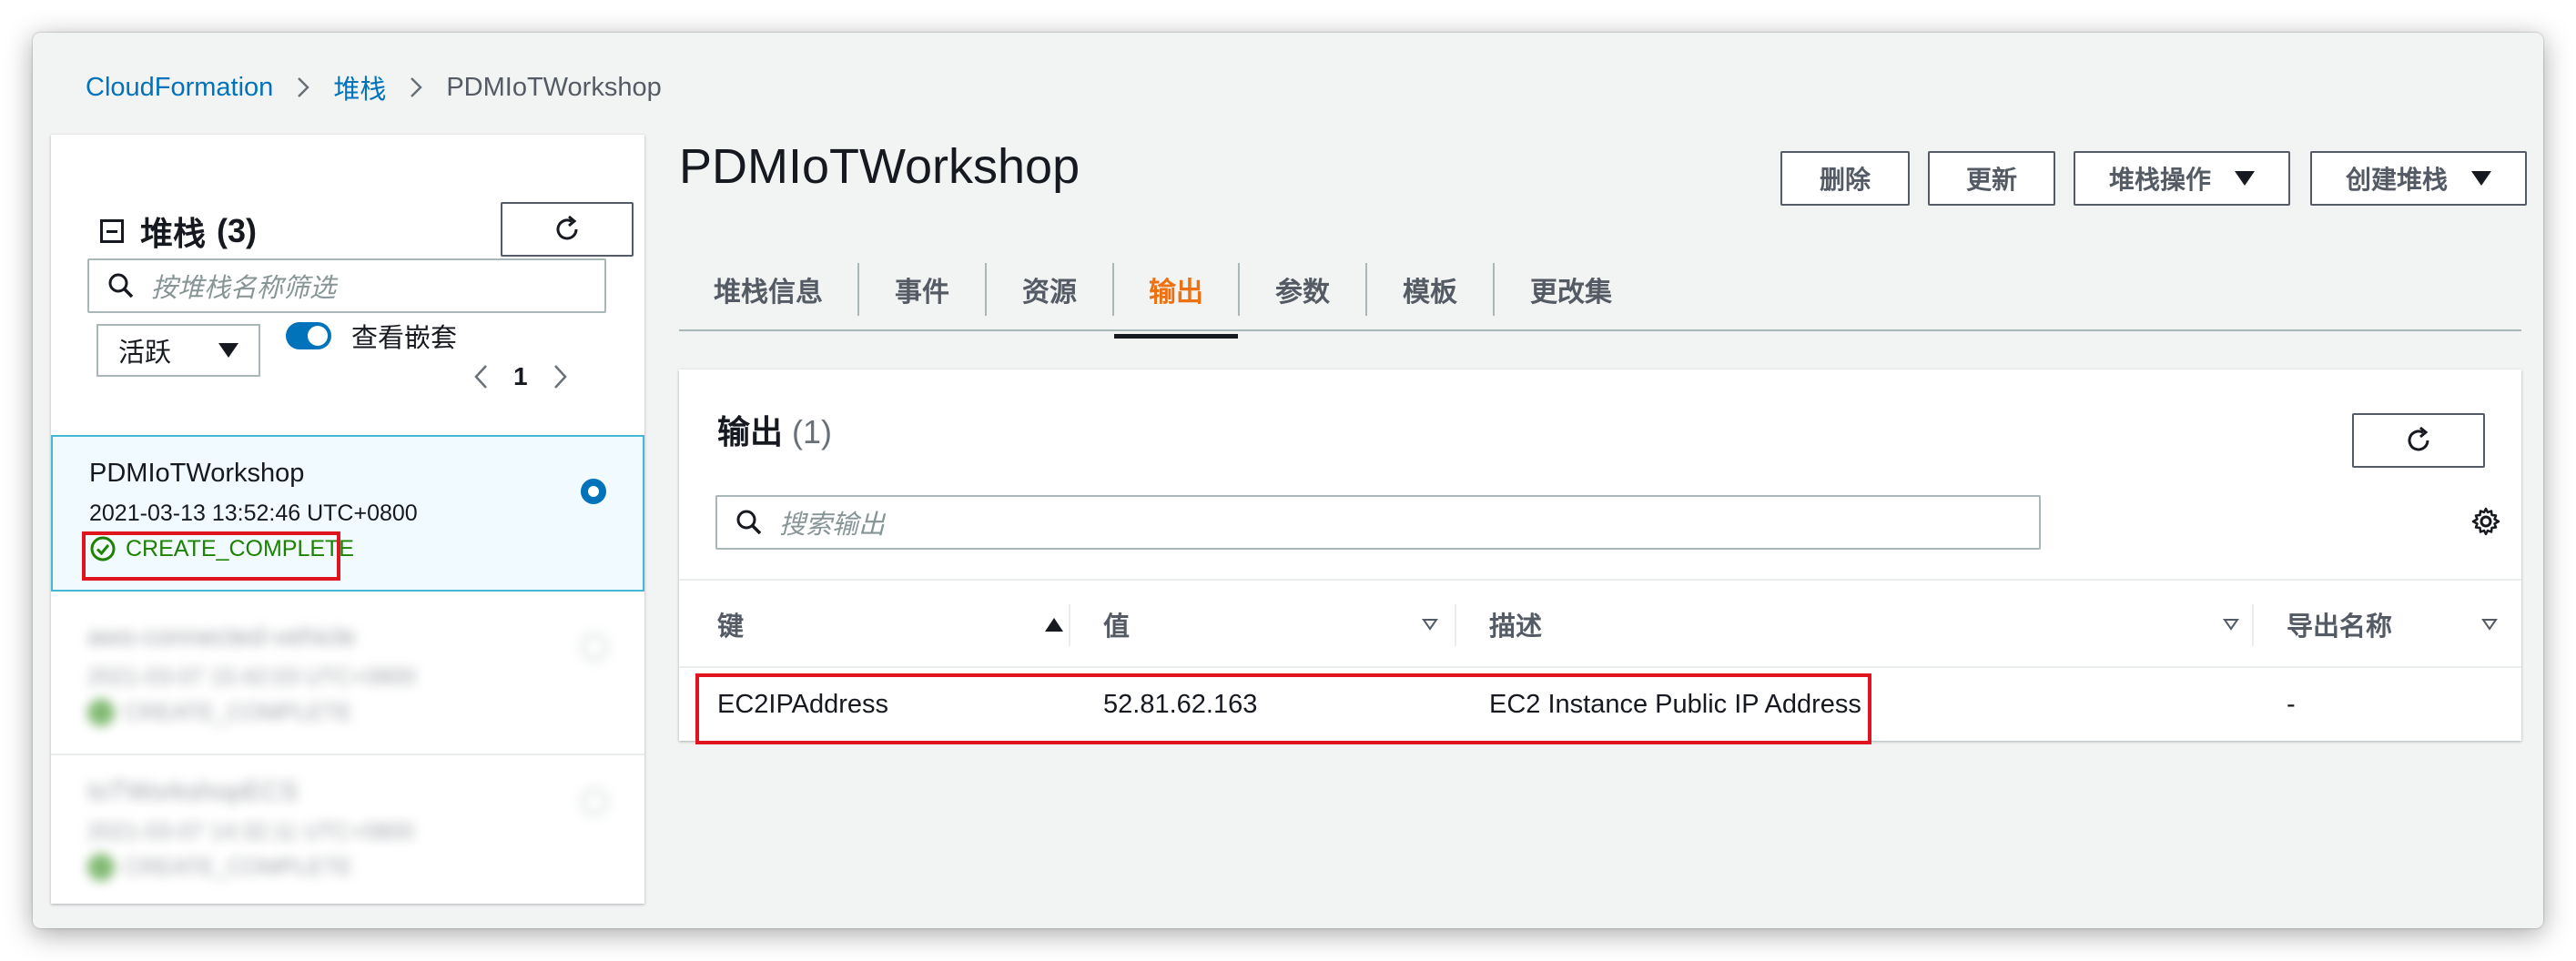  Describe the element at coordinates (211, 556) in the screenshot. I see `status-highlight-box` at that location.